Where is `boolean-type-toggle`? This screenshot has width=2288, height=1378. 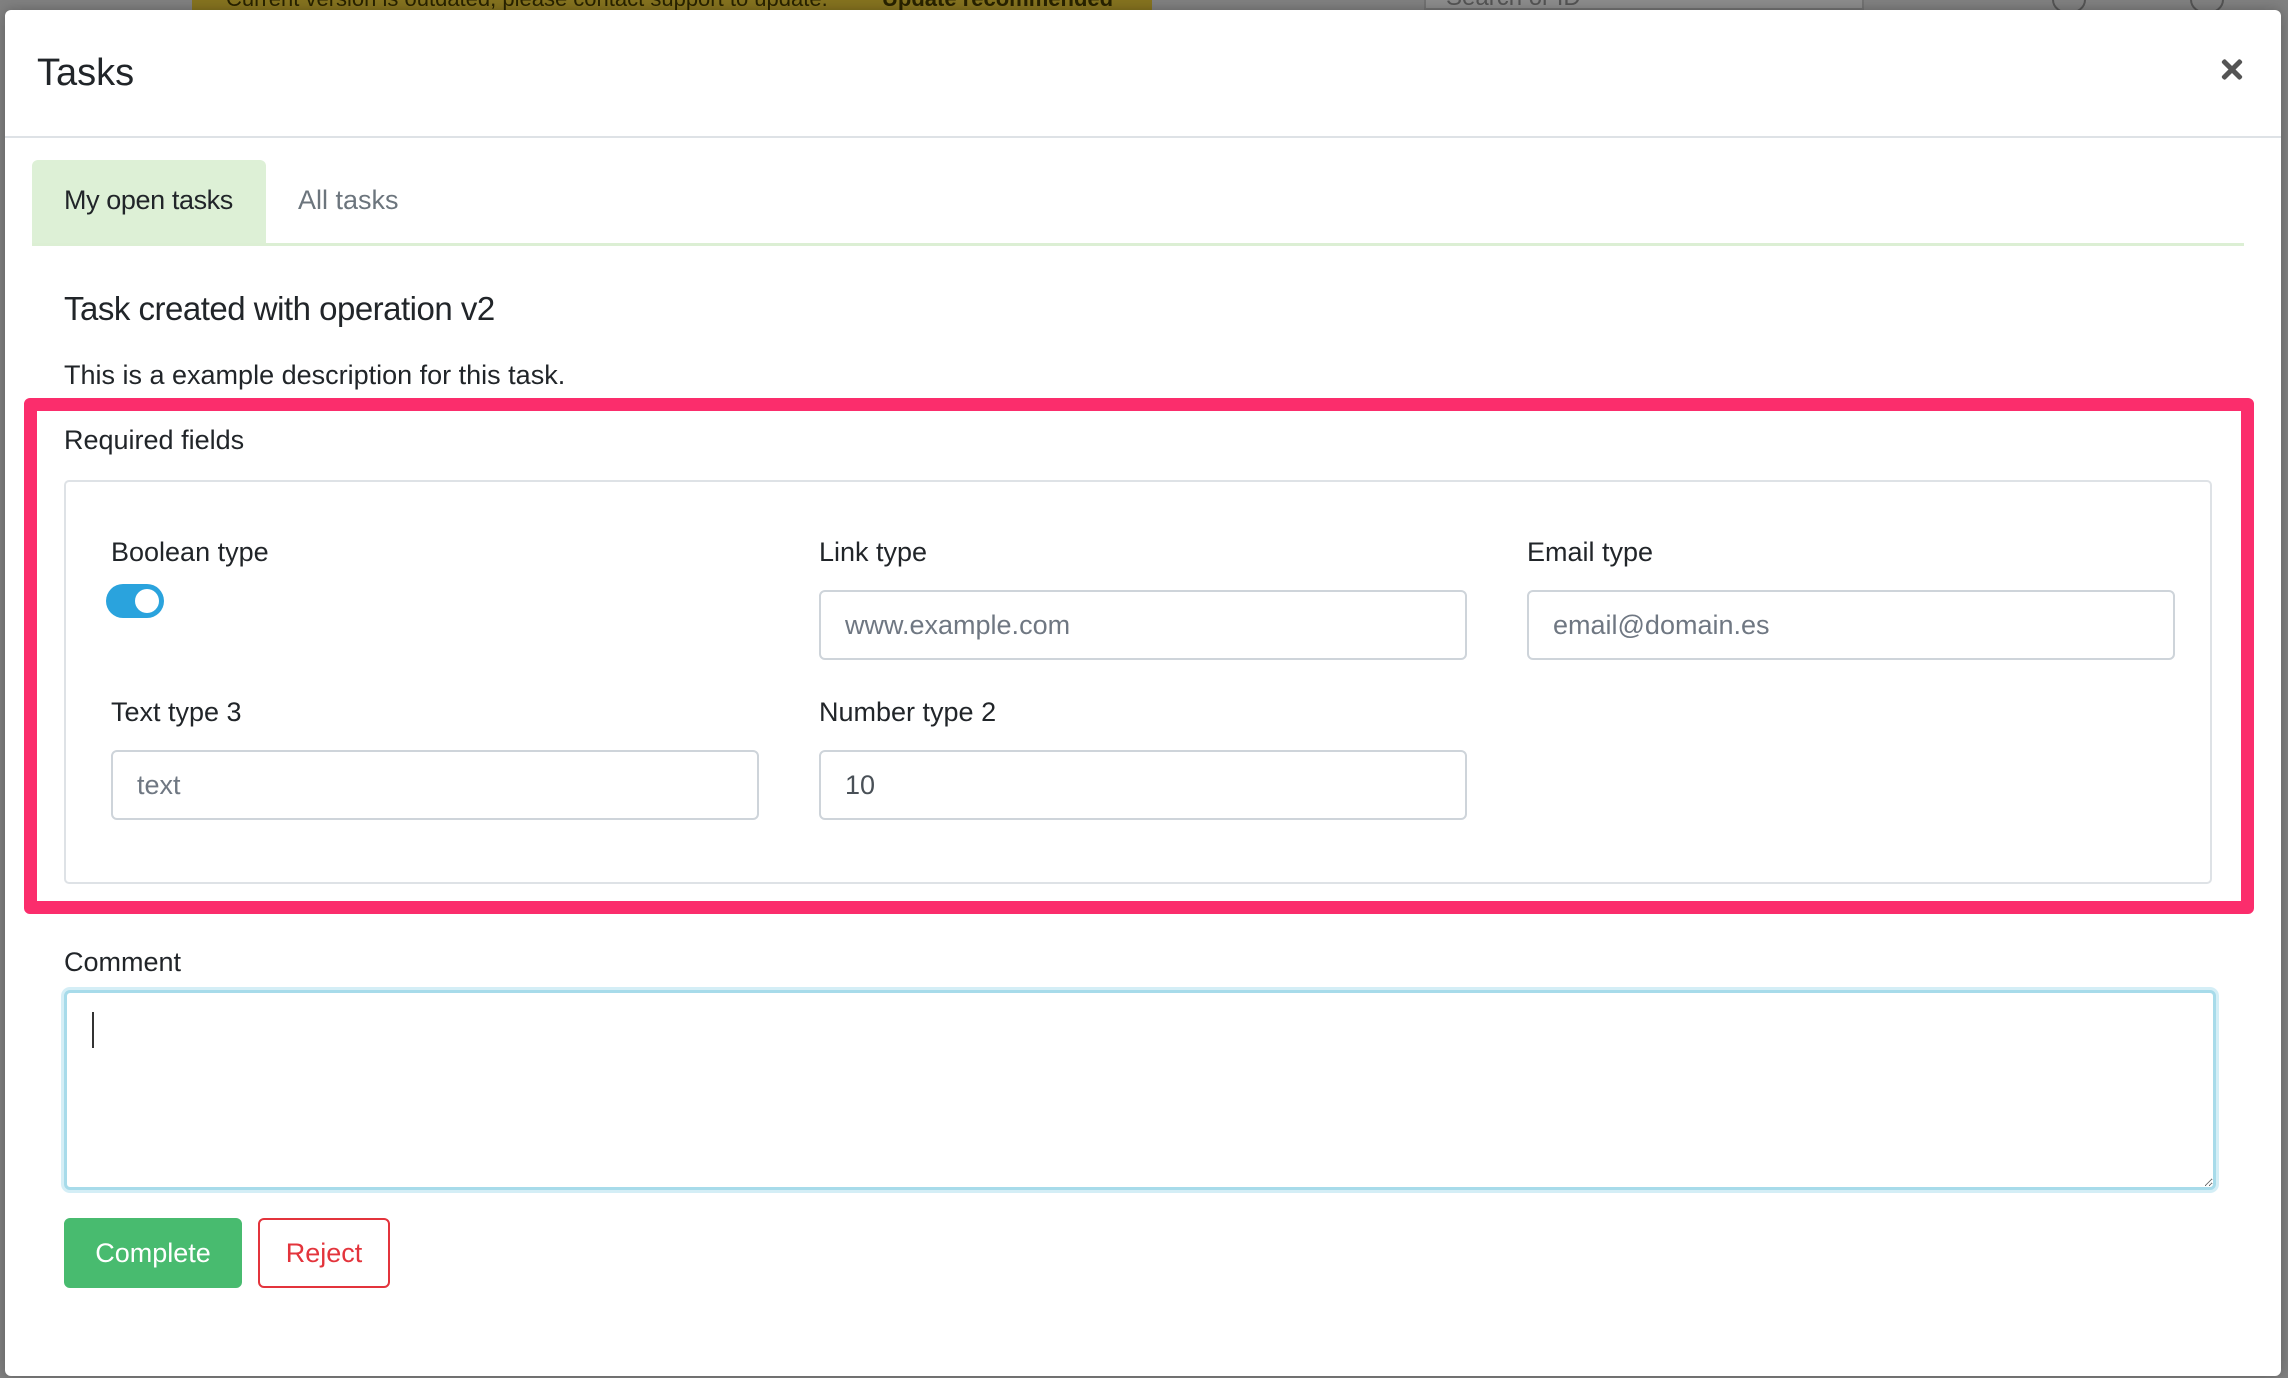
boolean-type-toggle is located at coordinates (135, 601).